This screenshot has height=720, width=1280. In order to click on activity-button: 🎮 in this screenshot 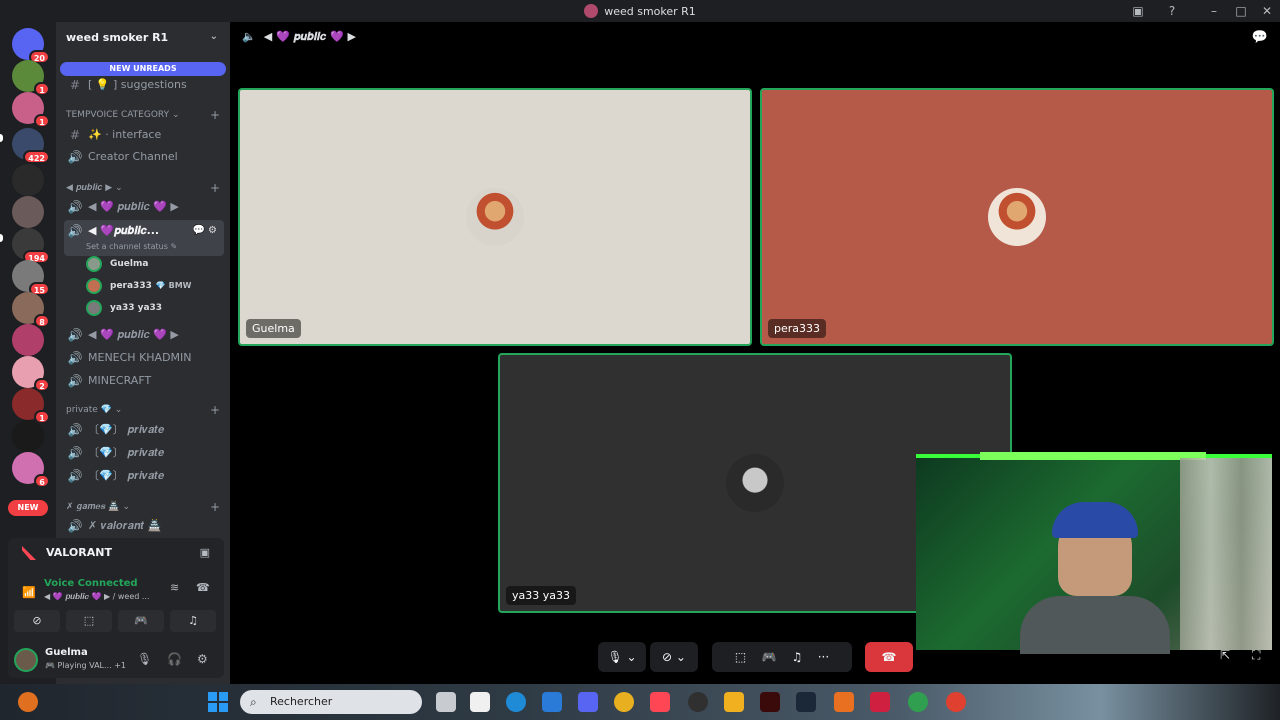, I will do `click(141, 621)`.